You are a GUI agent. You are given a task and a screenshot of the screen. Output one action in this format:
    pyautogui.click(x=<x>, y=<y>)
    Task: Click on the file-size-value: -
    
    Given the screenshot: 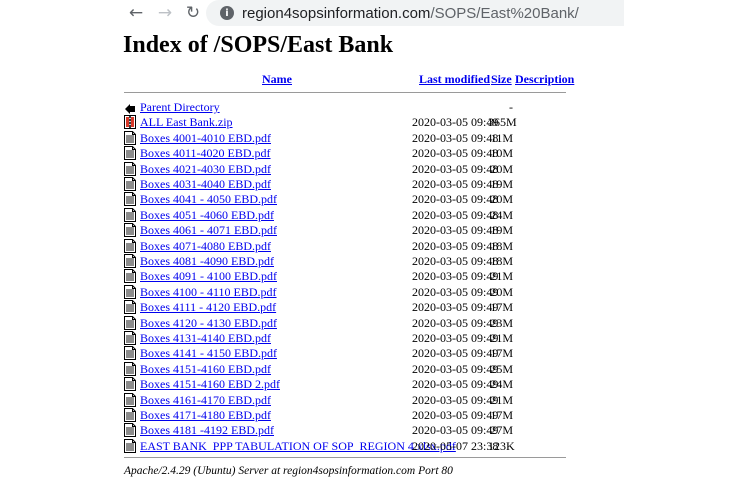 What is the action you would take?
    pyautogui.click(x=511, y=107)
    